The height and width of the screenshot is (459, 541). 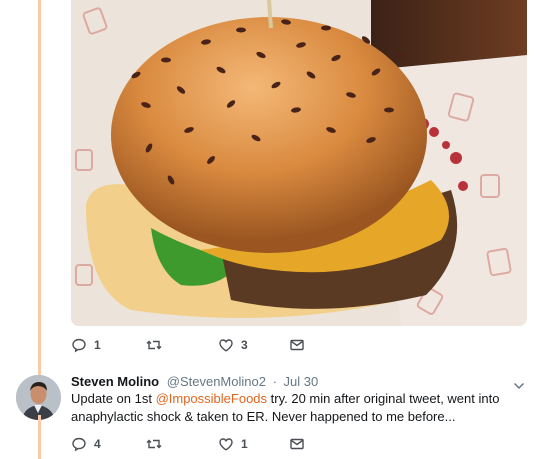 What do you see at coordinates (115, 381) in the screenshot?
I see `author-name: Steven Molino` at bounding box center [115, 381].